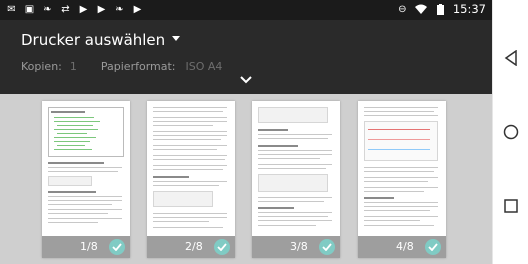 The image size is (528, 264). Describe the element at coordinates (41, 66) in the screenshot. I see `copies-label: Kopien:` at that location.